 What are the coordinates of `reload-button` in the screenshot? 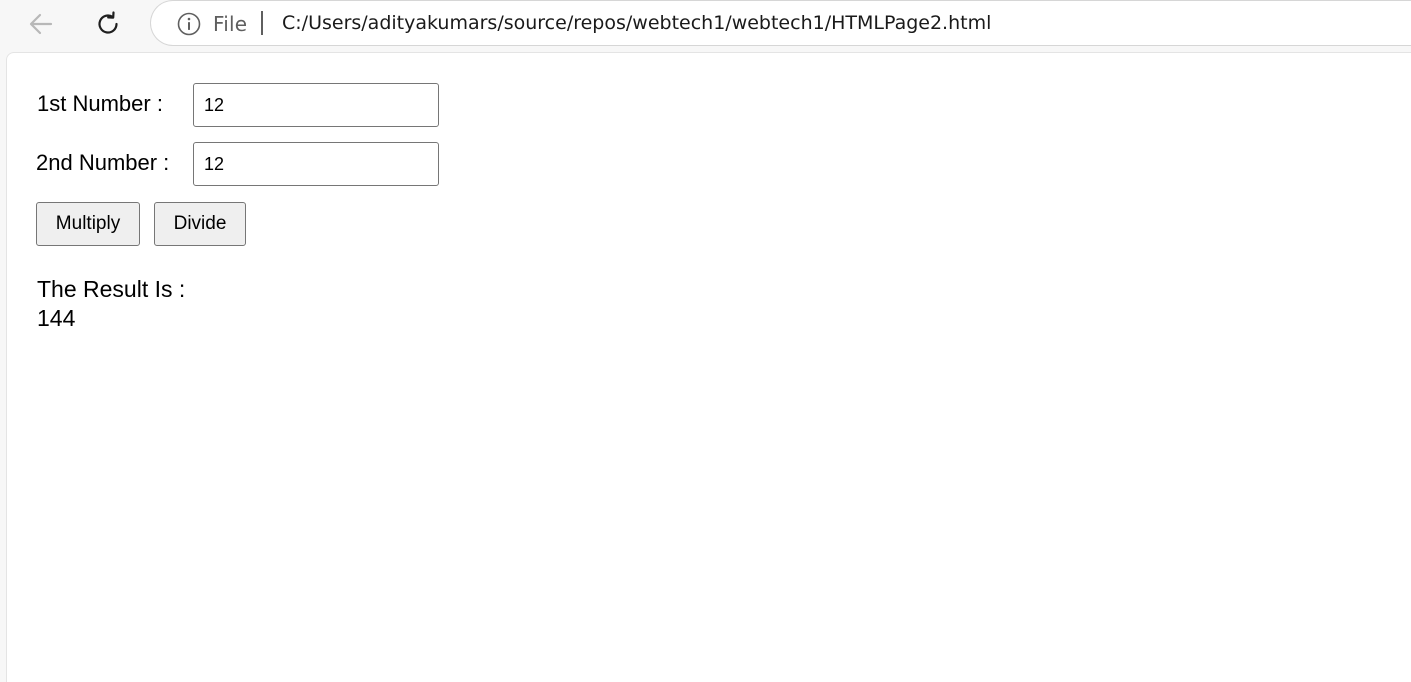 It's located at (108, 24).